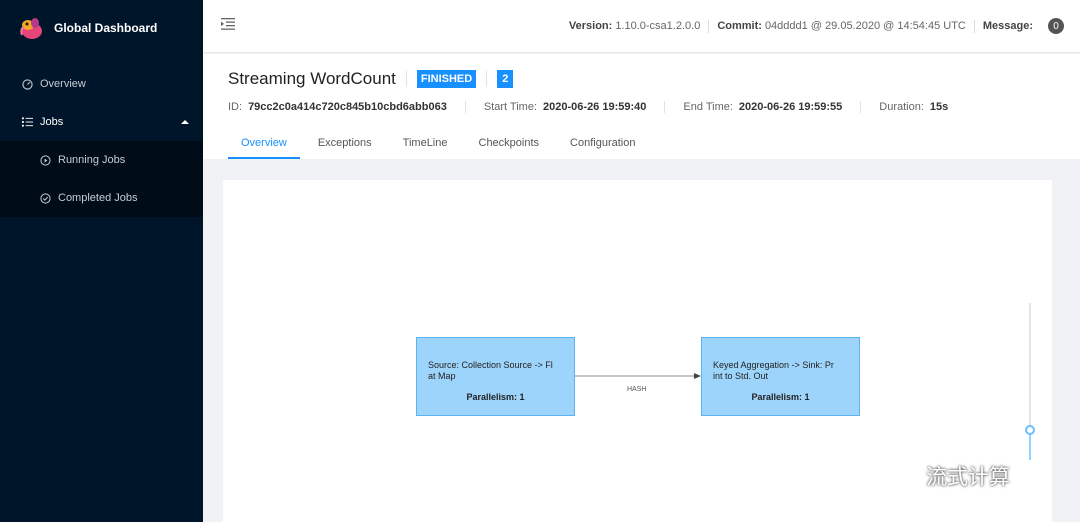  I want to click on watermark: 流式计算, so click(944, 476).